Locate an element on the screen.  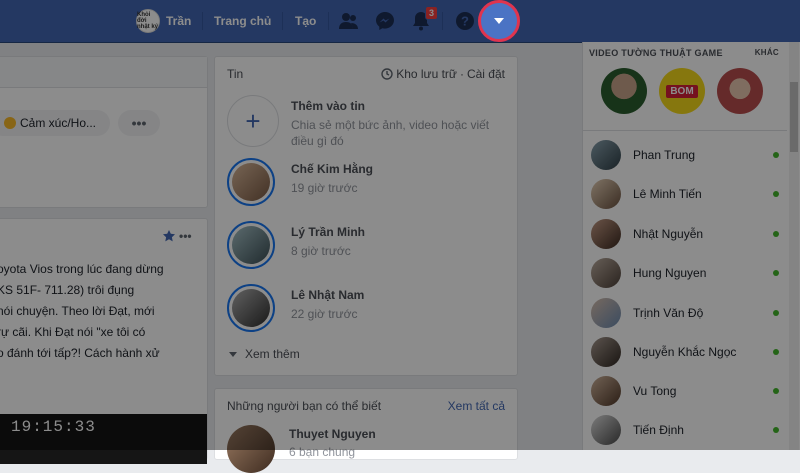
story-name: Lý Trần Minh is located at coordinates (328, 232).